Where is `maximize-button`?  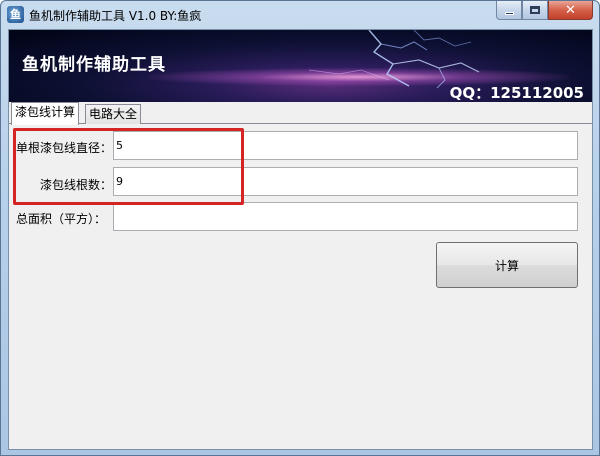
maximize-button is located at coordinates (535, 10).